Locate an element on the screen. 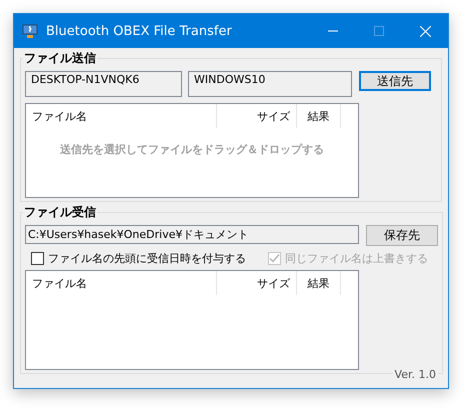 The width and height of the screenshot is (467, 409). send-target-button: 送信先 is located at coordinates (395, 81).